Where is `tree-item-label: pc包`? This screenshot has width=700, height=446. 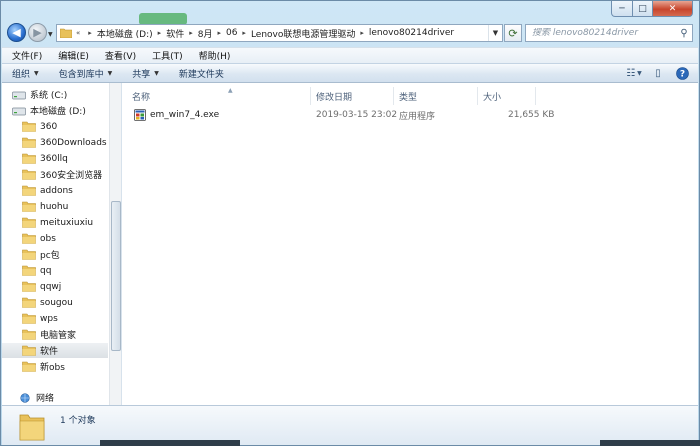 tree-item-label: pc包 is located at coordinates (50, 256).